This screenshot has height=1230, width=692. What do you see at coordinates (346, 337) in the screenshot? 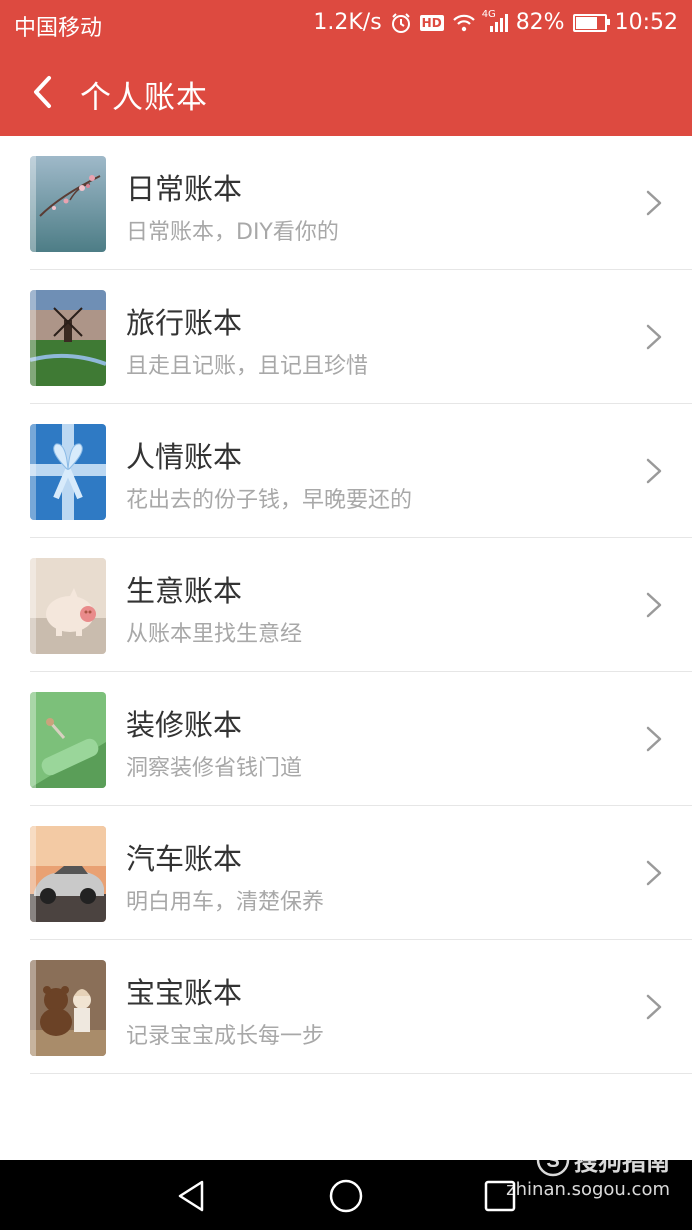
I see `account-book-item: 旅行账本且走且记账，且记且珍惜` at bounding box center [346, 337].